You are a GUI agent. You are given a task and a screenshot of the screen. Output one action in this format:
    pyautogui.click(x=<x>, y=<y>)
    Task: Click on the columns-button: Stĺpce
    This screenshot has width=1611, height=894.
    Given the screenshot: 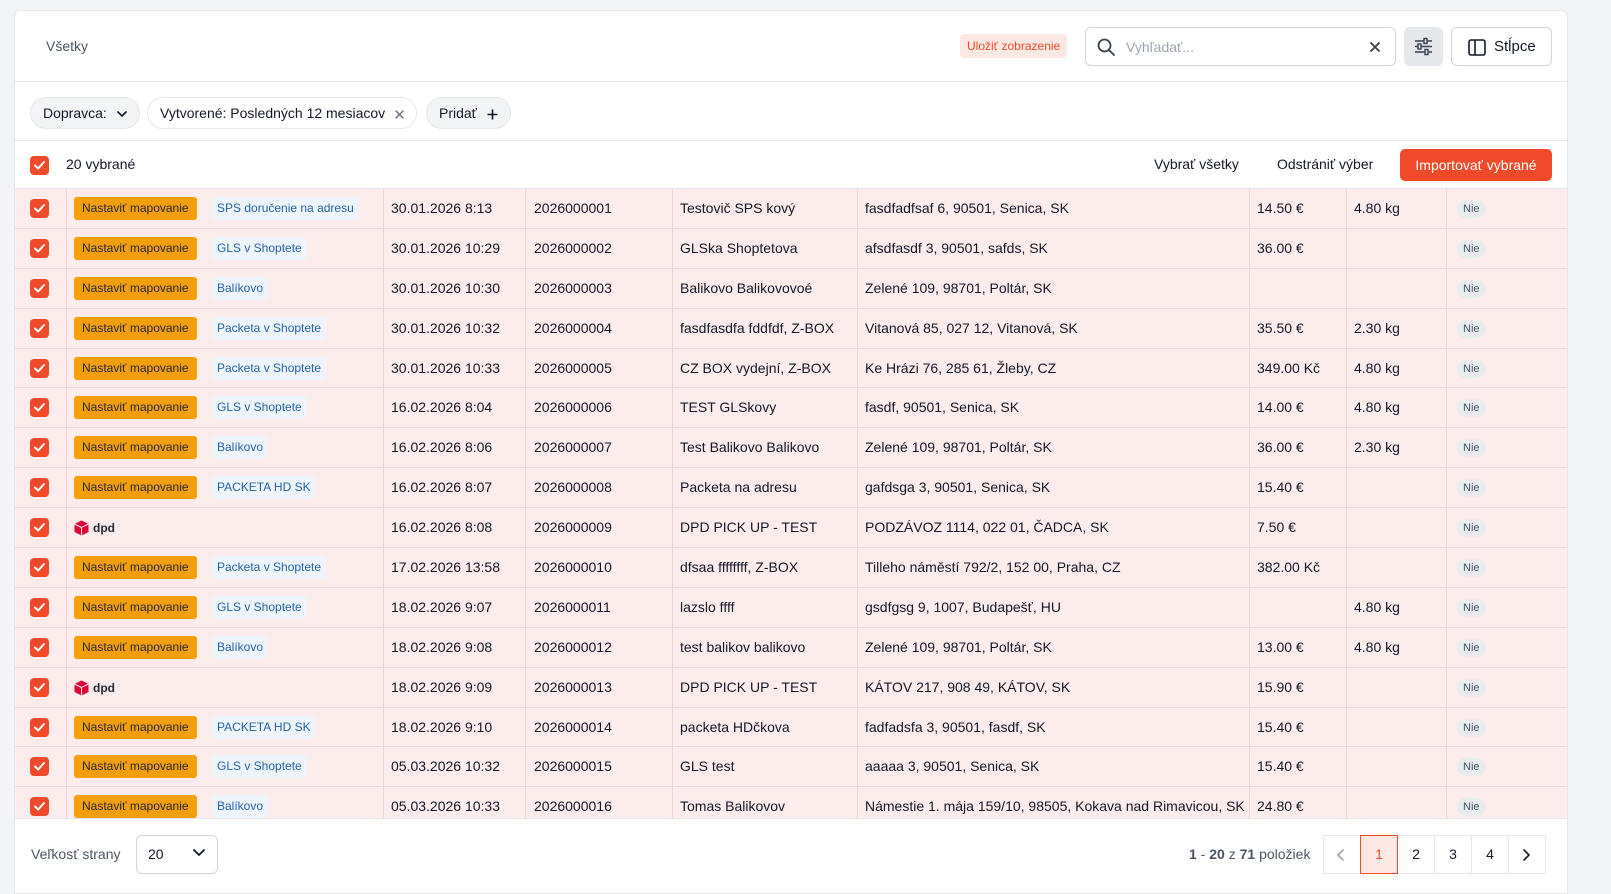 What is the action you would take?
    pyautogui.click(x=1501, y=46)
    